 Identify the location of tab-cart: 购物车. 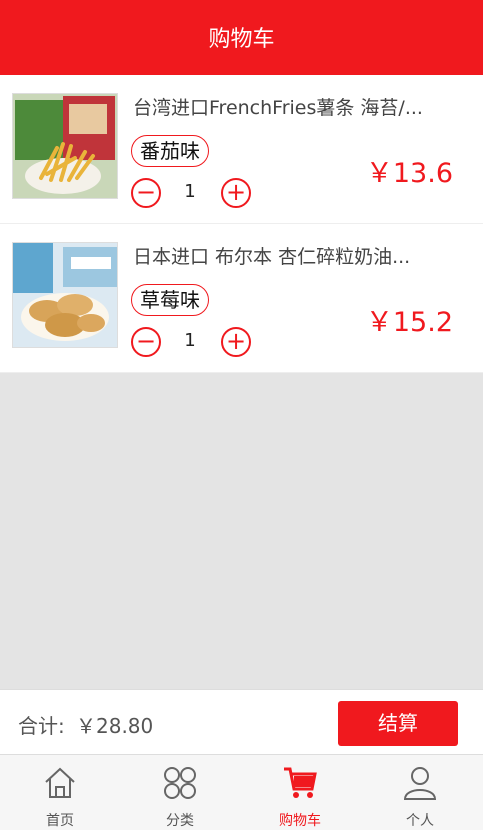
(300, 792).